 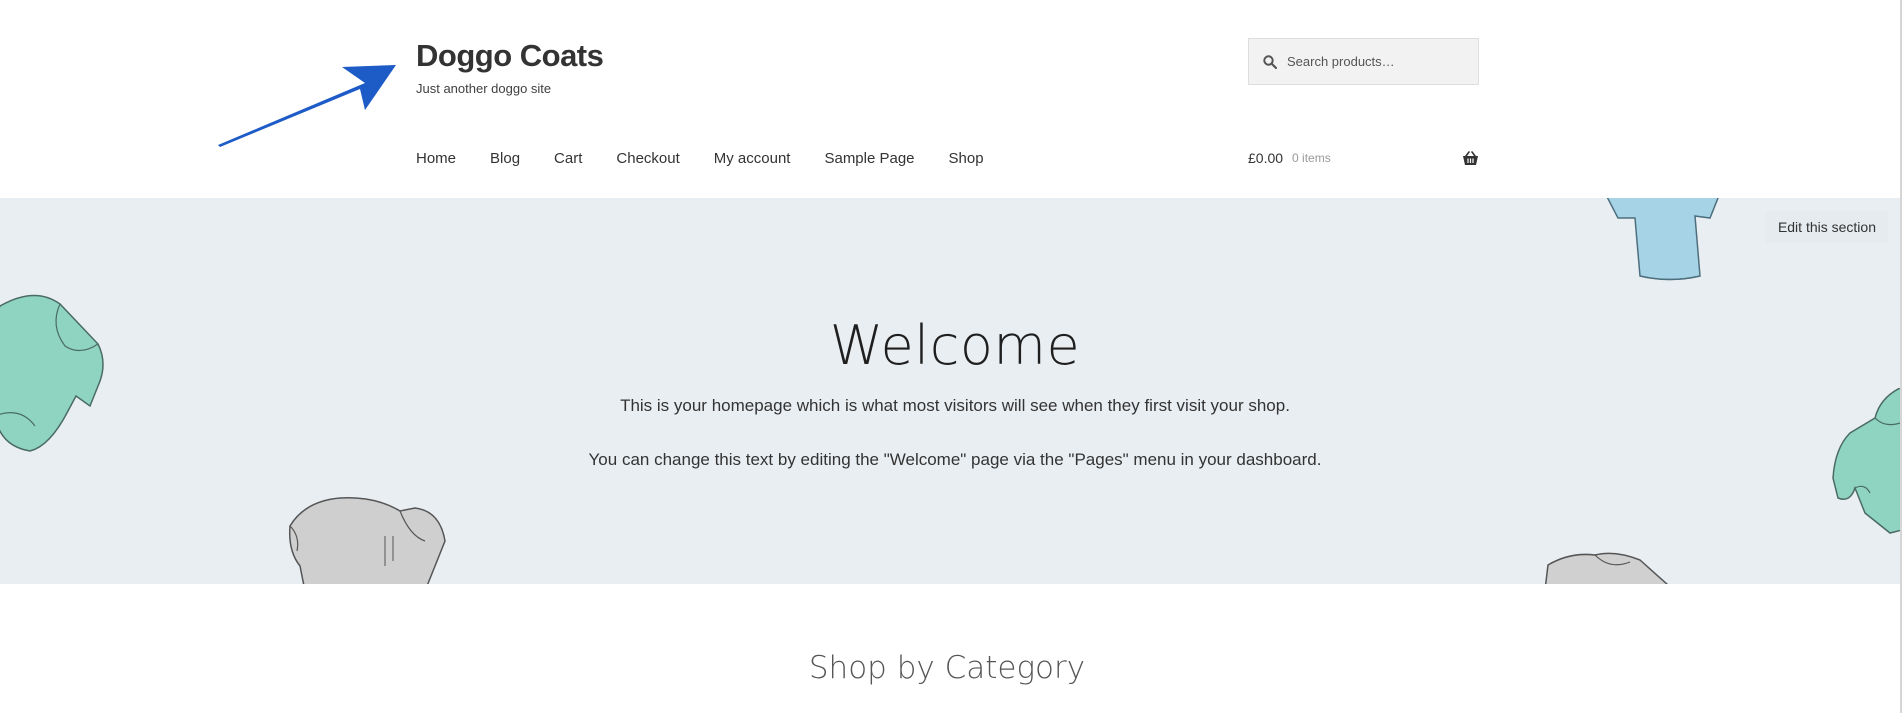 I want to click on annotation-arrow-icon, so click(x=307, y=106).